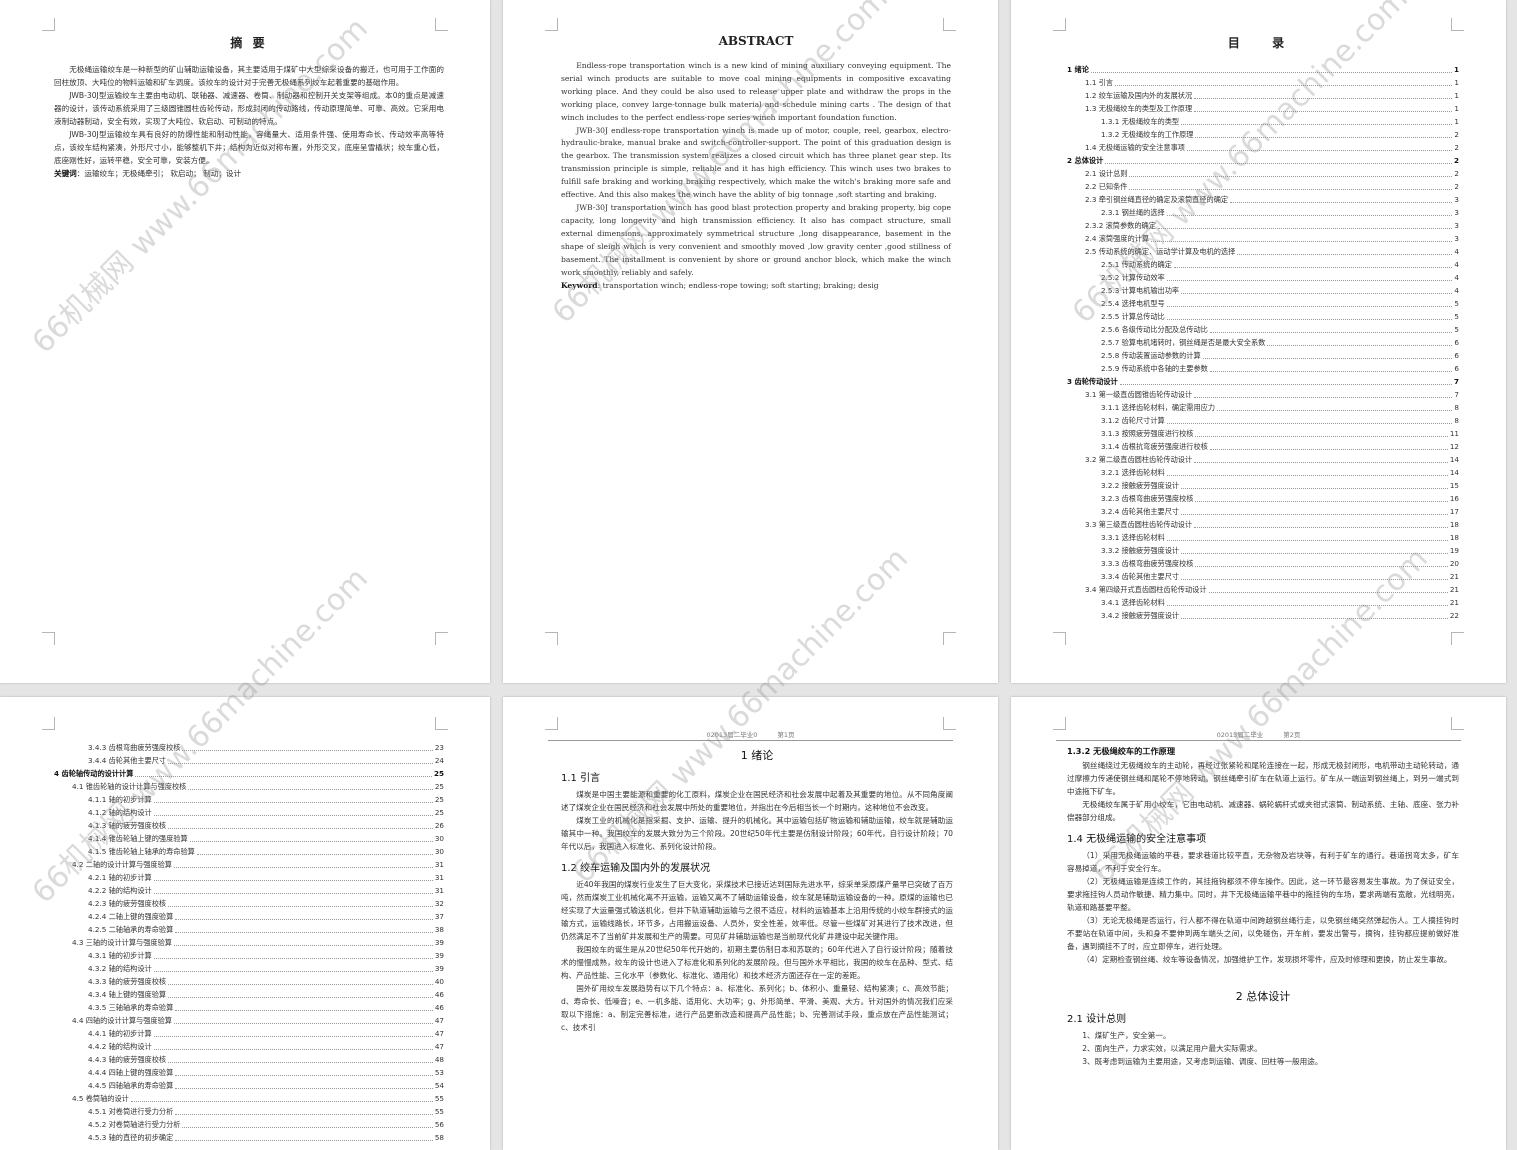 The height and width of the screenshot is (1150, 1517). I want to click on toc-entry: 3 齿轮传动设计 7, so click(1263, 381).